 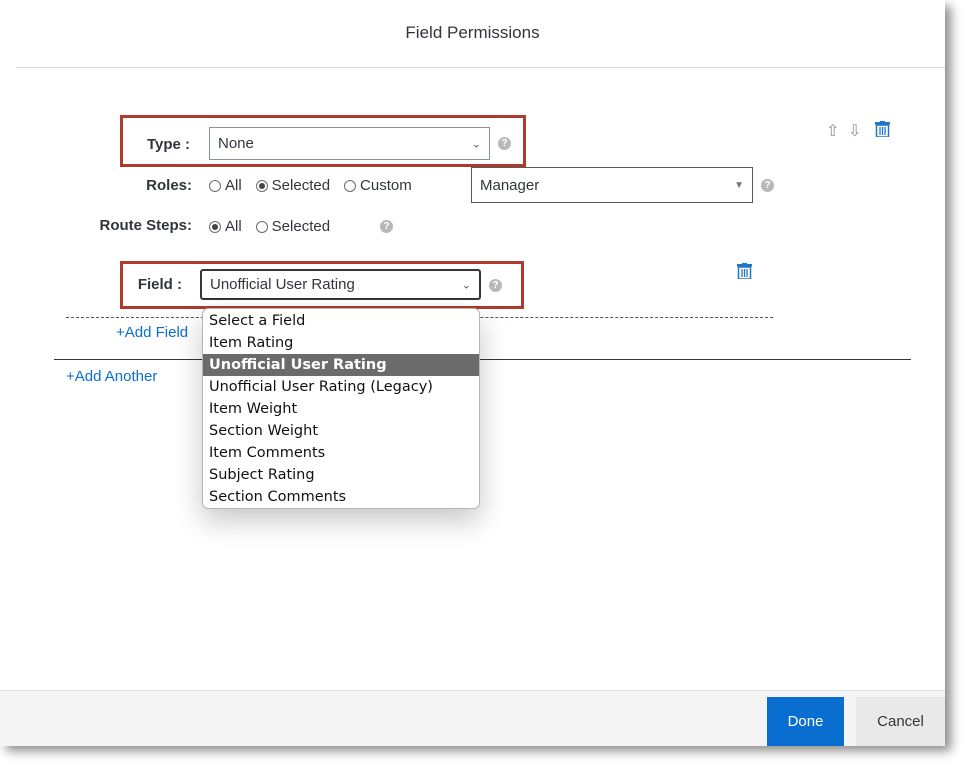 What do you see at coordinates (168, 144) in the screenshot?
I see `type-label: Type :` at bounding box center [168, 144].